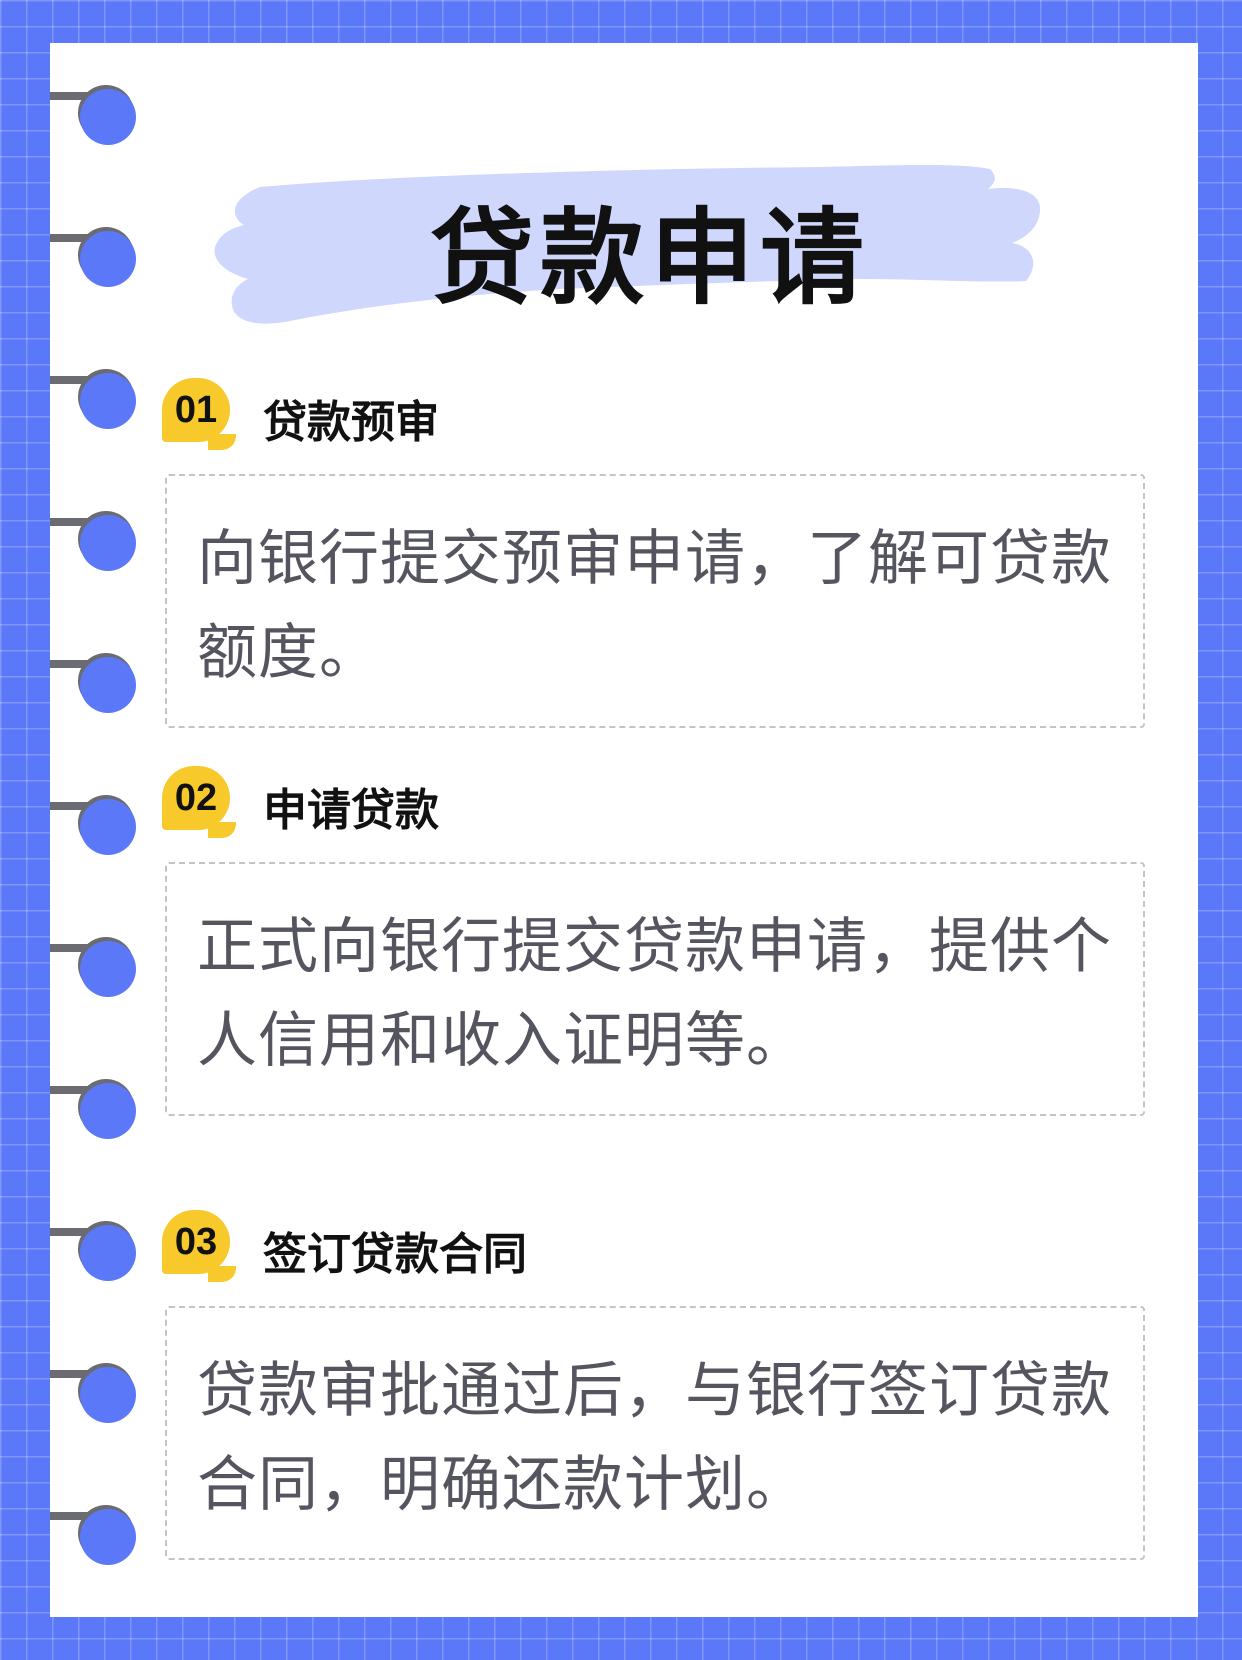 The height and width of the screenshot is (1660, 1242). What do you see at coordinates (654, 994) in the screenshot?
I see `step-description: 正式向银行提交贷款申请，提供个人信用和收入证明等。` at bounding box center [654, 994].